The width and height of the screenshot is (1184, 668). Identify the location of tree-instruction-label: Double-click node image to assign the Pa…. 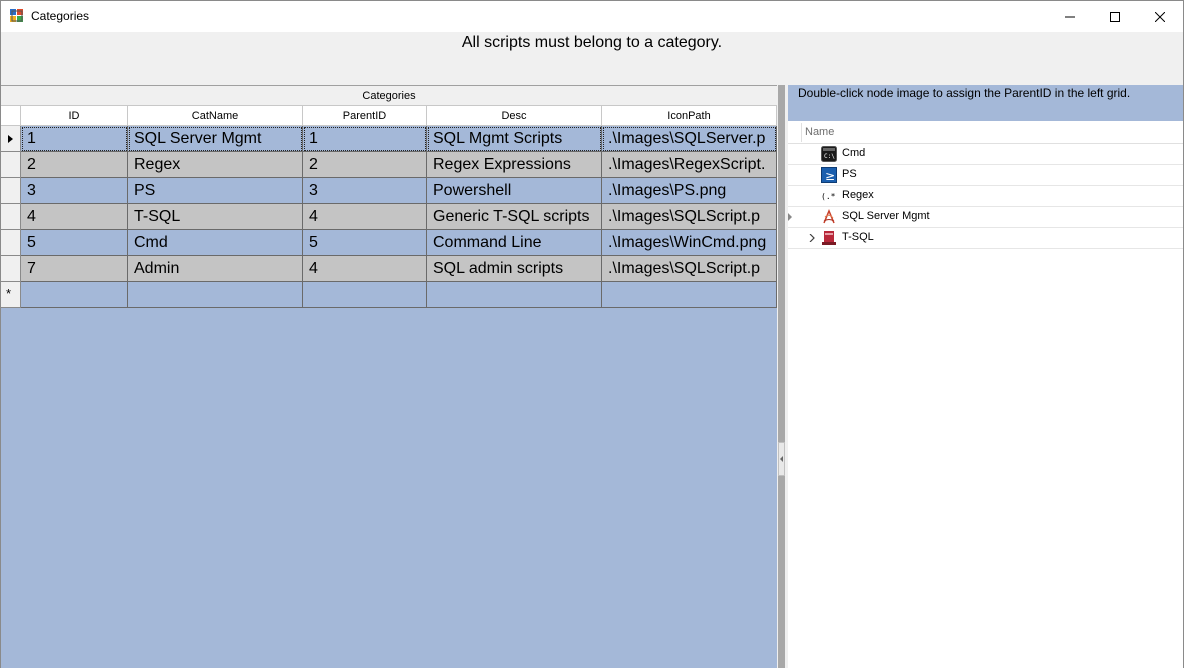
(964, 93).